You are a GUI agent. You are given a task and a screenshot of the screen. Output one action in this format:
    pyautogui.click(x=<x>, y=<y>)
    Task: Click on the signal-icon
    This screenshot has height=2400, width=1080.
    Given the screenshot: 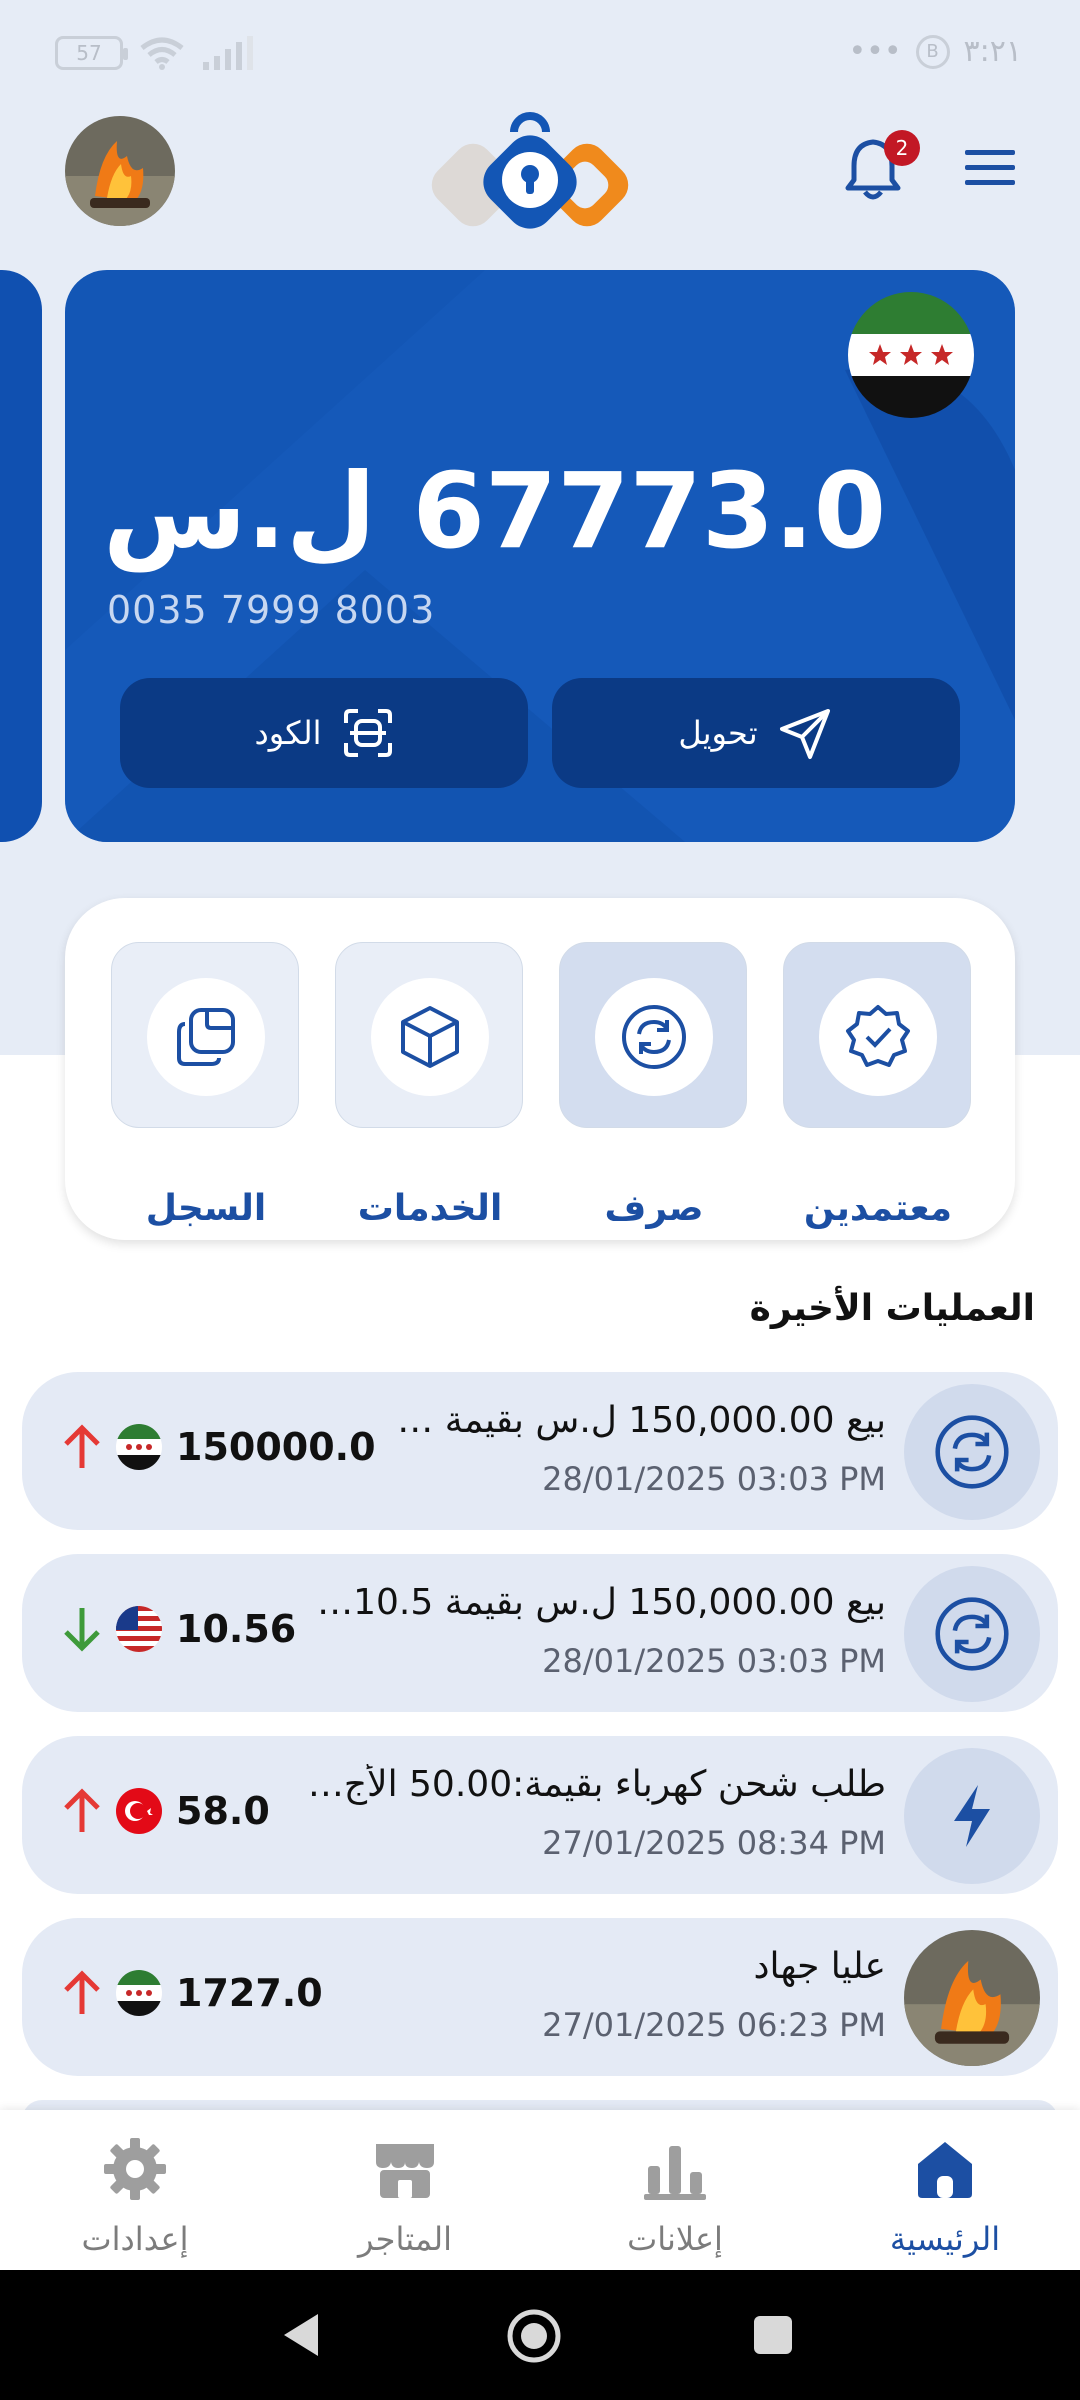 What is the action you would take?
    pyautogui.click(x=228, y=53)
    